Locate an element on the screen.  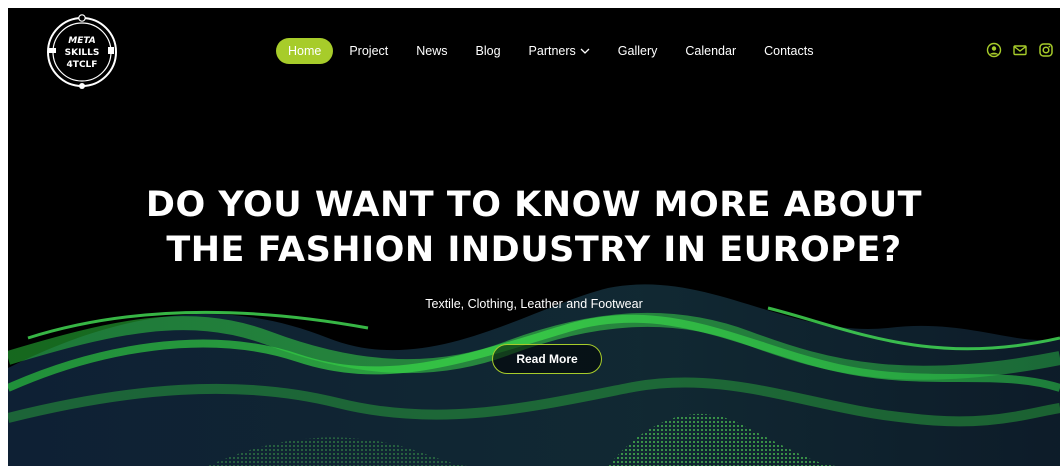
nav-item-gallery: Gallery is located at coordinates (638, 51).